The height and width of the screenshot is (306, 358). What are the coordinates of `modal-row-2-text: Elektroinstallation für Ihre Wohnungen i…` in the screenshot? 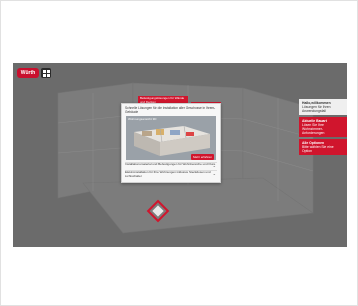 It's located at (168, 174).